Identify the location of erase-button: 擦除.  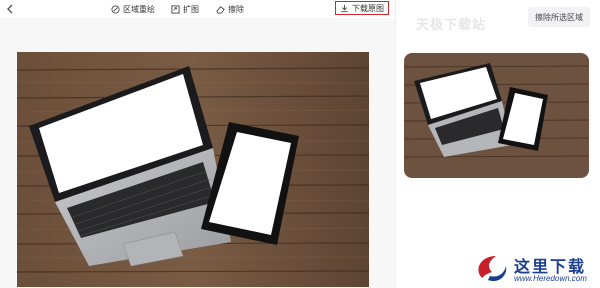
(230, 9).